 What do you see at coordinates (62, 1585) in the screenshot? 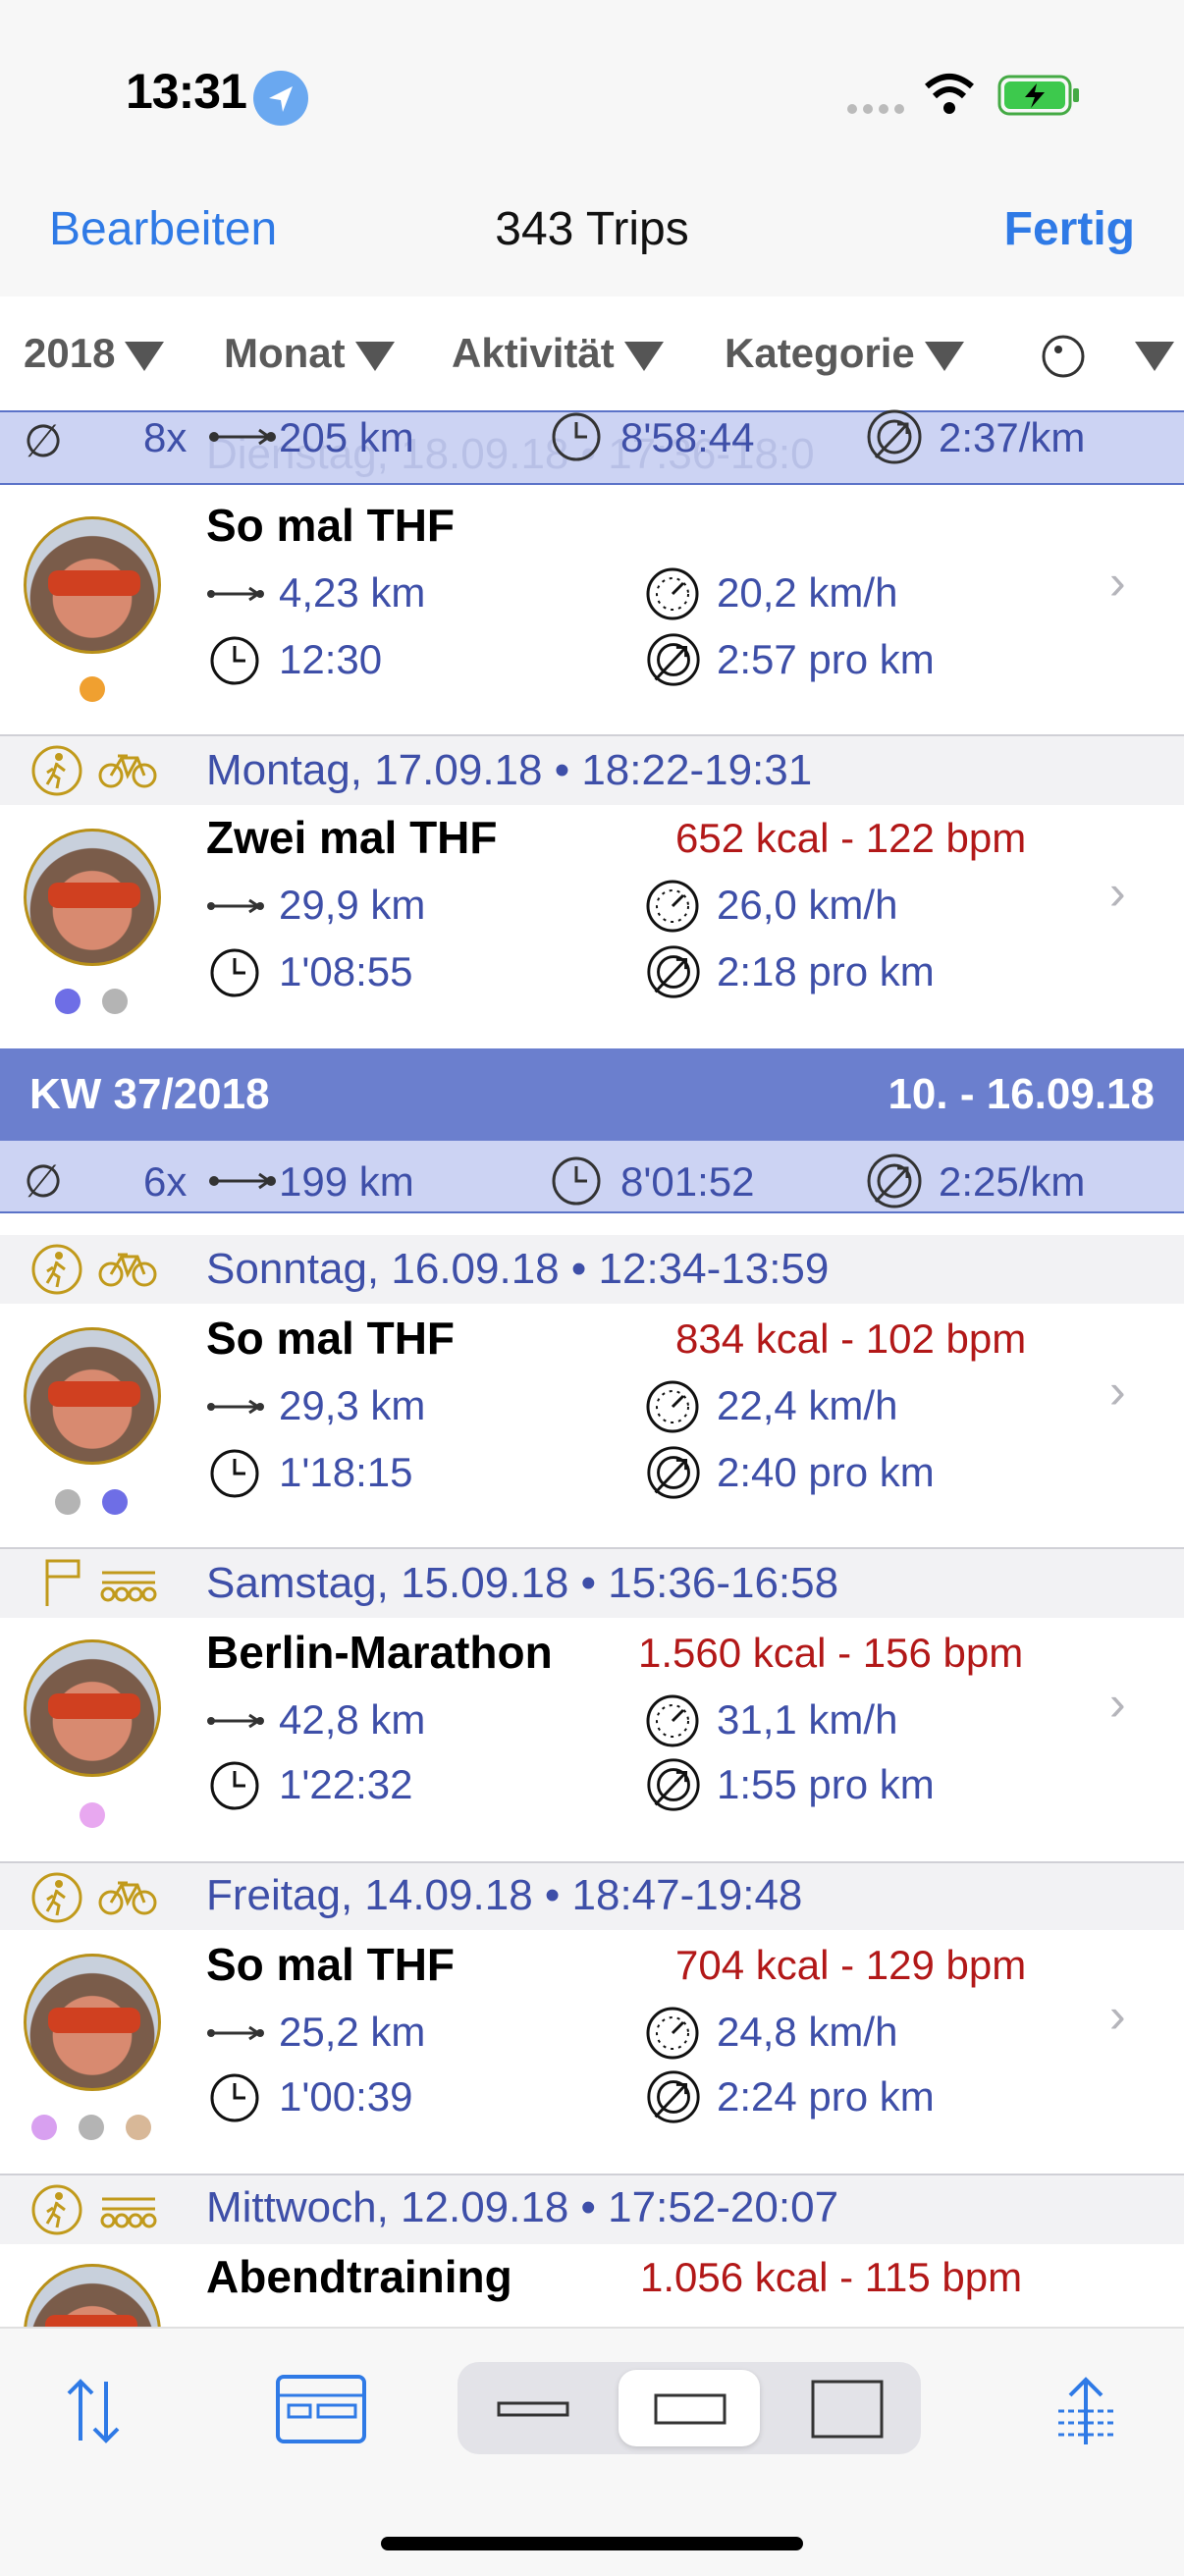
I see `flag-icon` at bounding box center [62, 1585].